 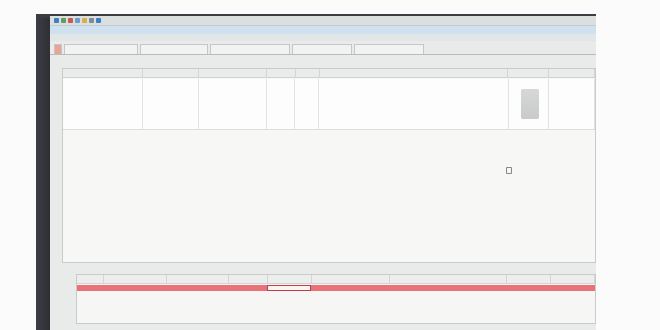 What do you see at coordinates (323, 21) in the screenshot?
I see `toolbar` at bounding box center [323, 21].